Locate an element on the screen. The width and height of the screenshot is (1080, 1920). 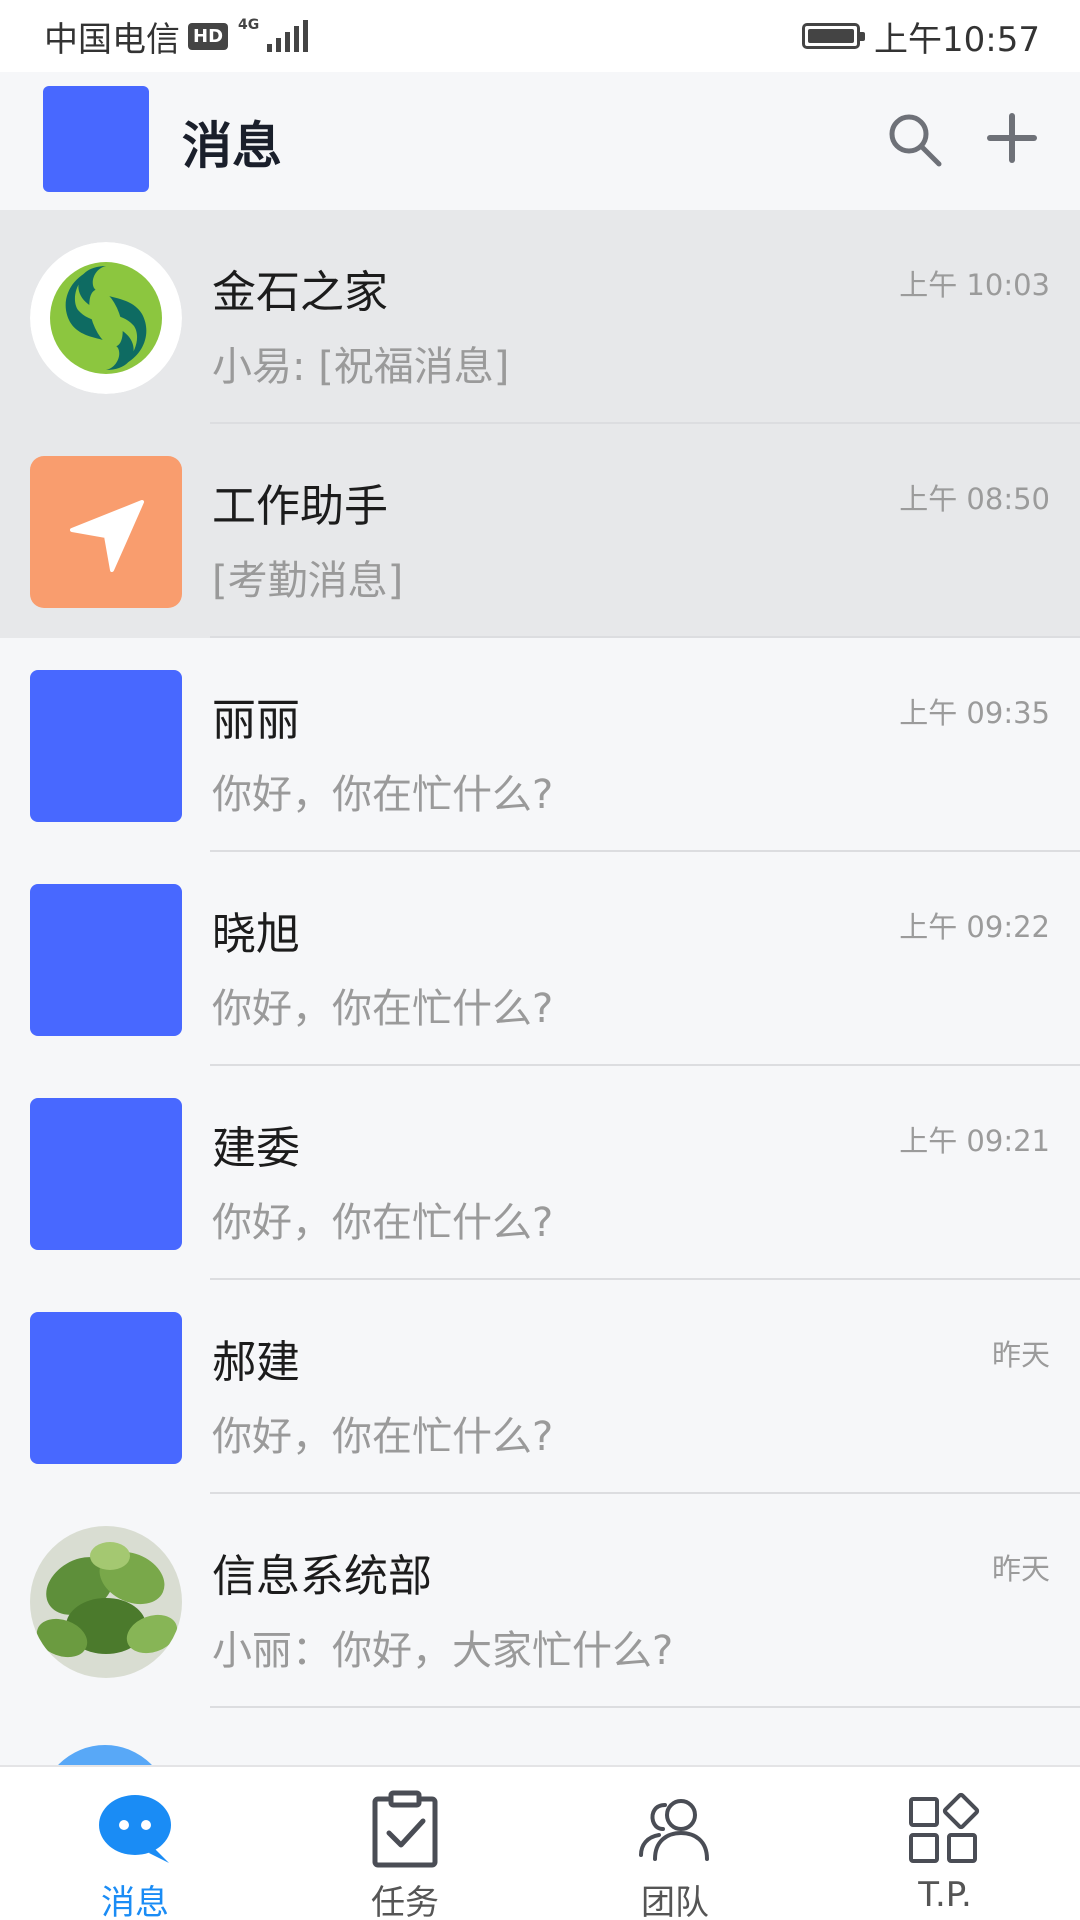
tab-tp-label: T.P. is located at coordinates (945, 1895).